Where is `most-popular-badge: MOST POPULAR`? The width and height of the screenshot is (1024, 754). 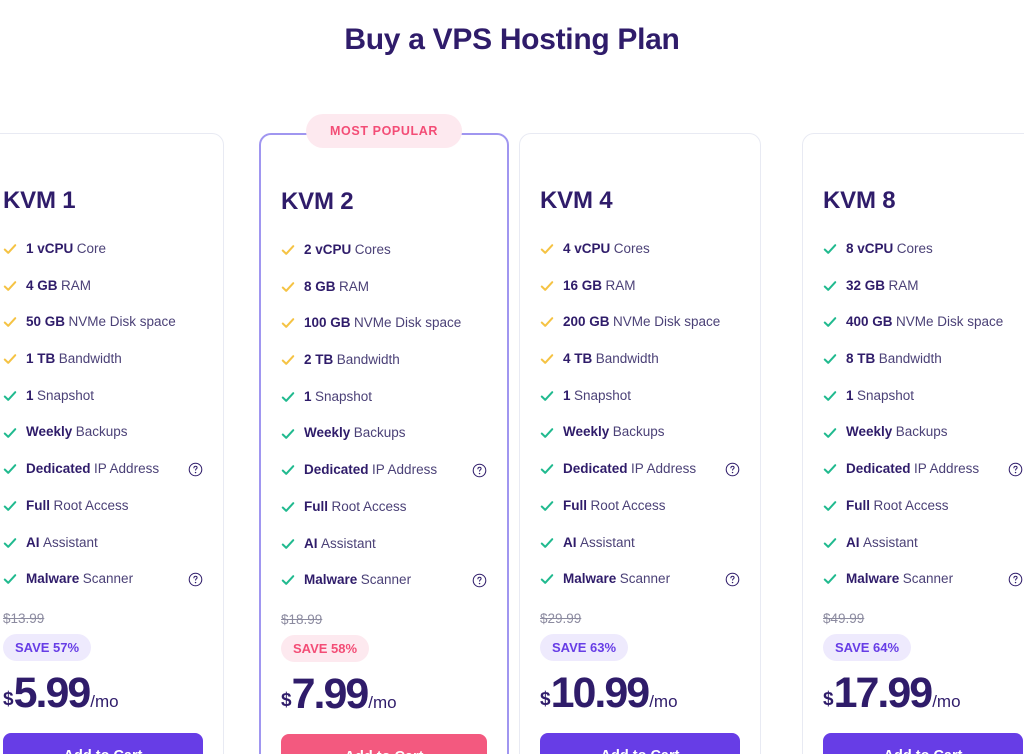 most-popular-badge: MOST POPULAR is located at coordinates (384, 131).